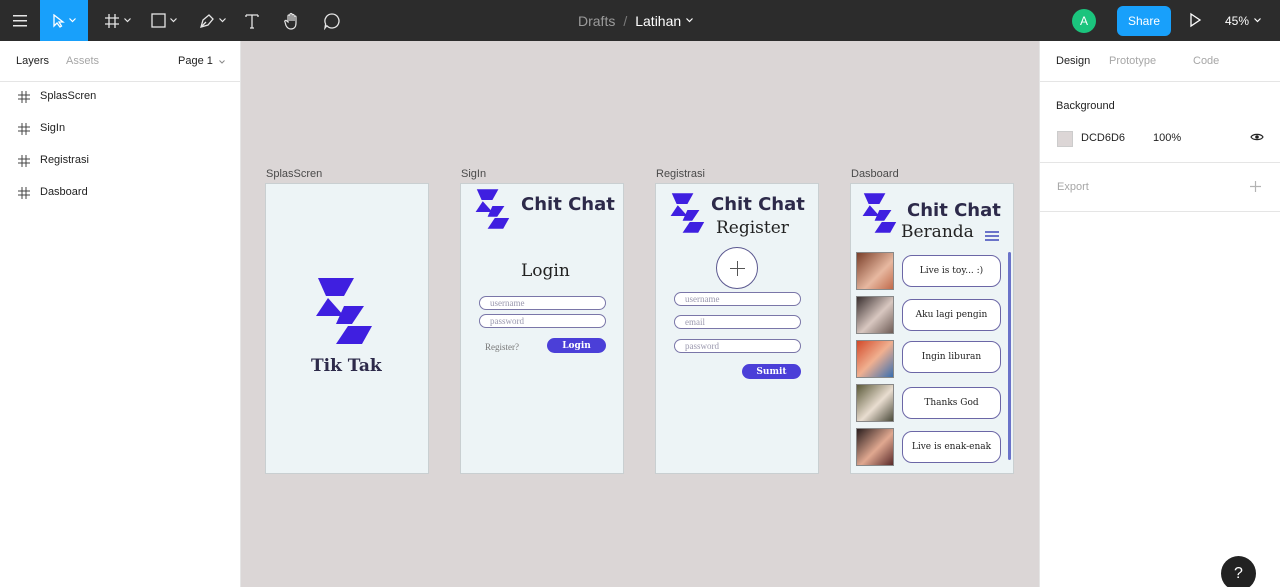  I want to click on play-icon, so click(1196, 20).